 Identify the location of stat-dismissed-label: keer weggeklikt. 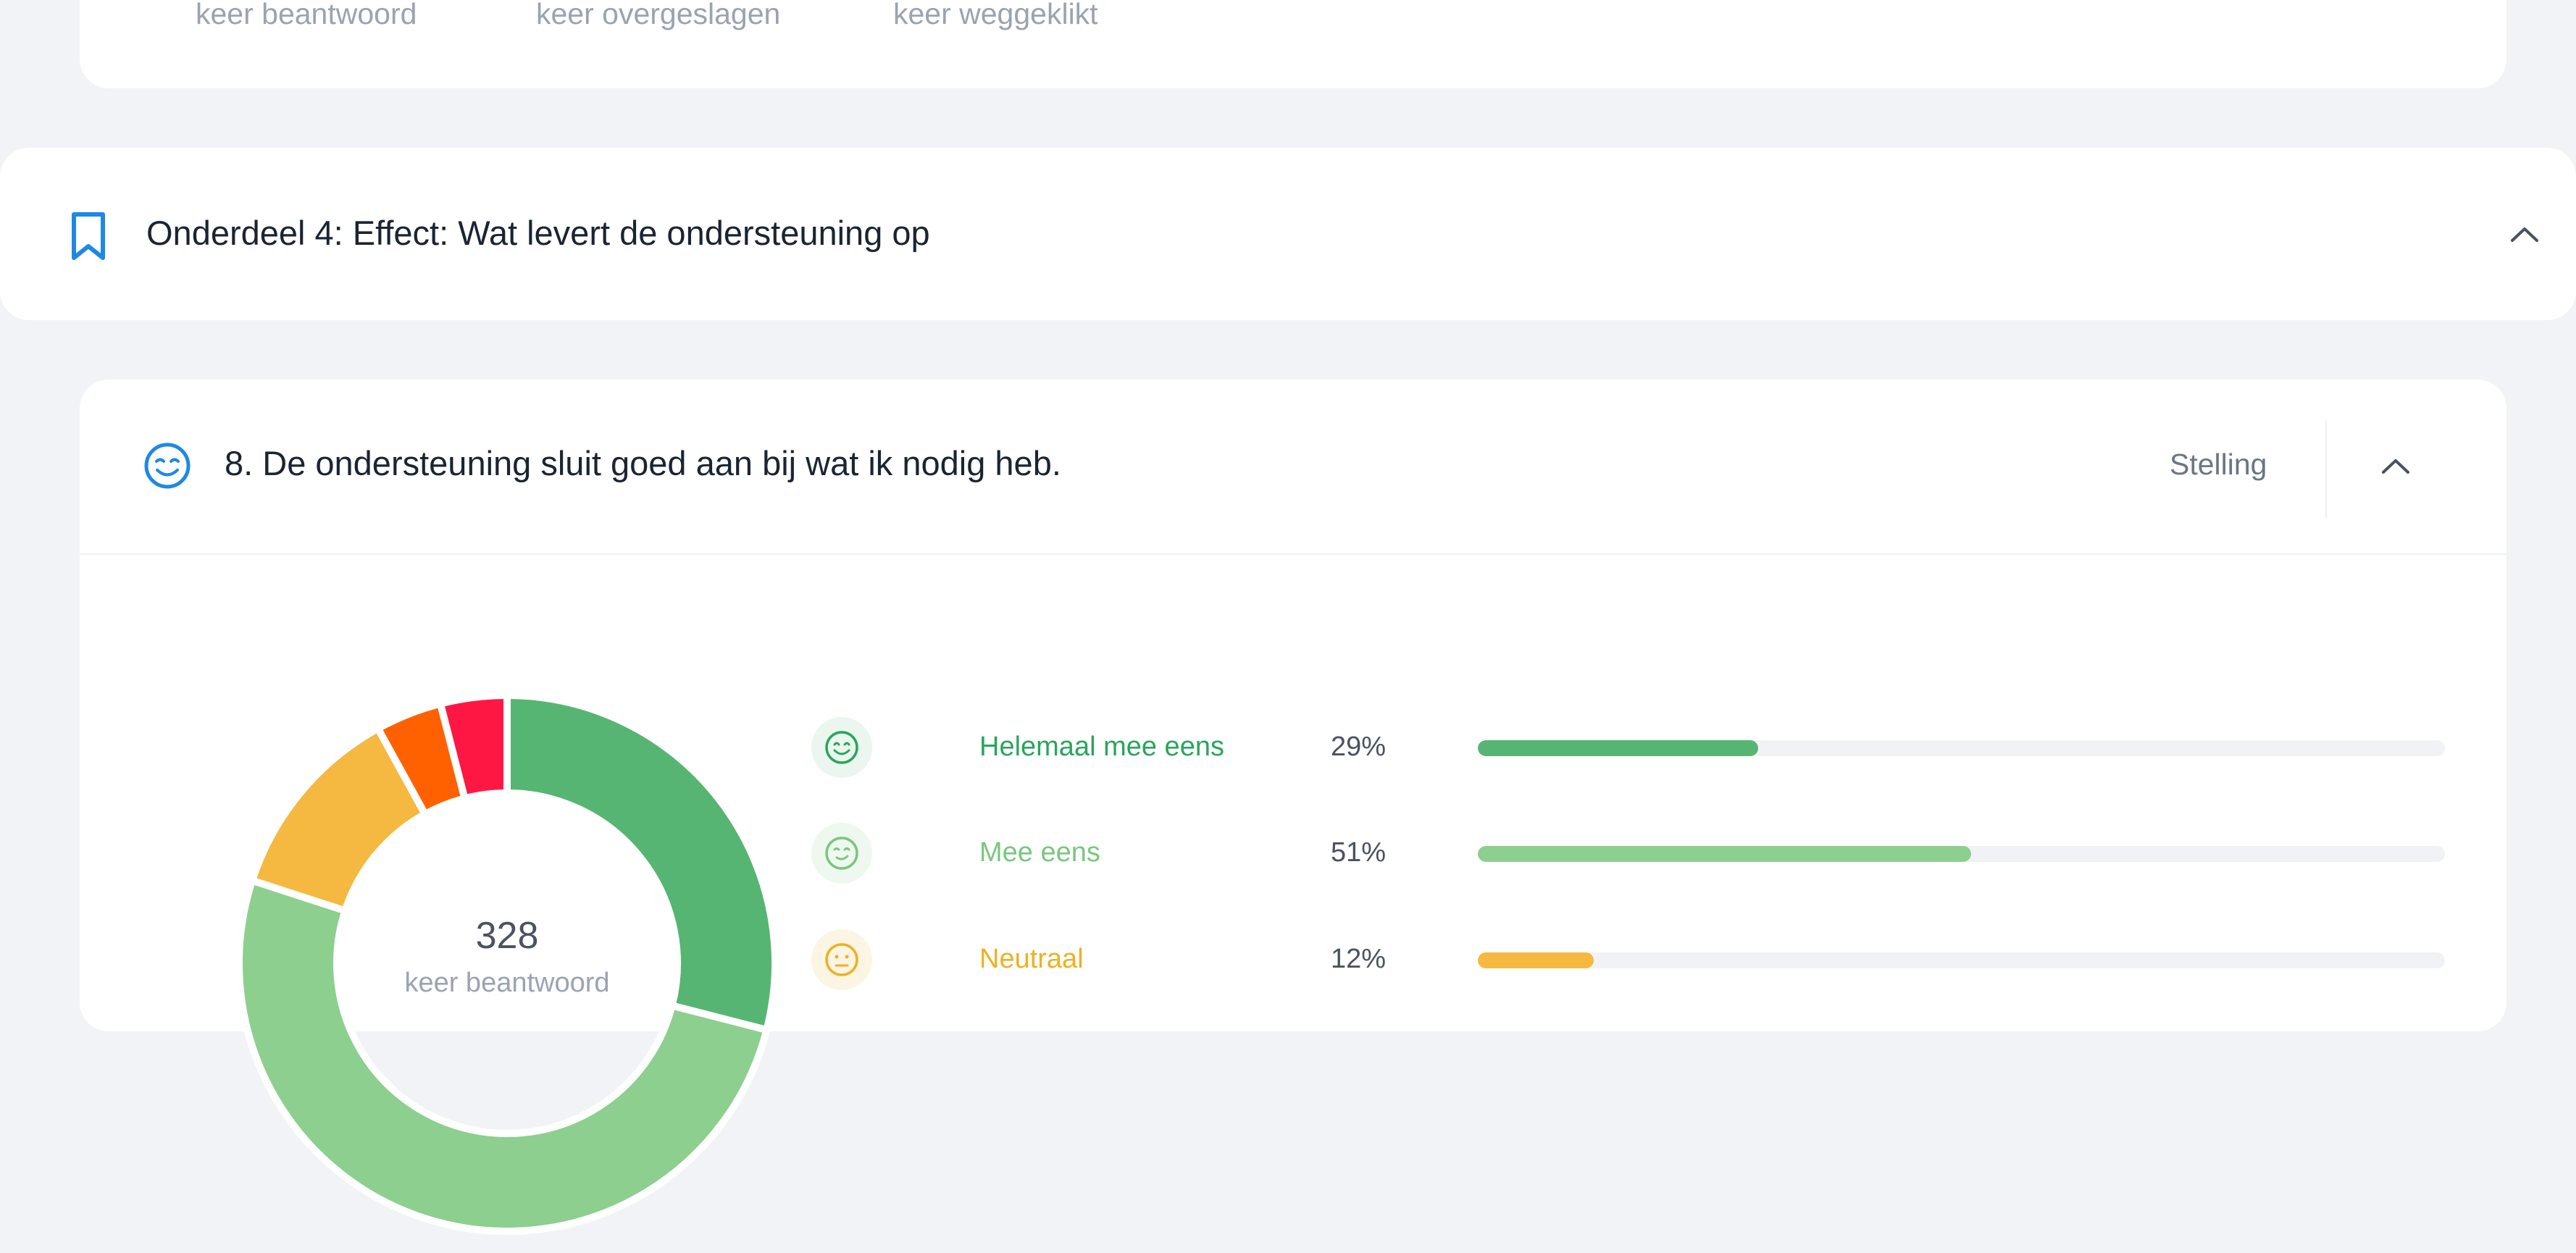
(995, 15).